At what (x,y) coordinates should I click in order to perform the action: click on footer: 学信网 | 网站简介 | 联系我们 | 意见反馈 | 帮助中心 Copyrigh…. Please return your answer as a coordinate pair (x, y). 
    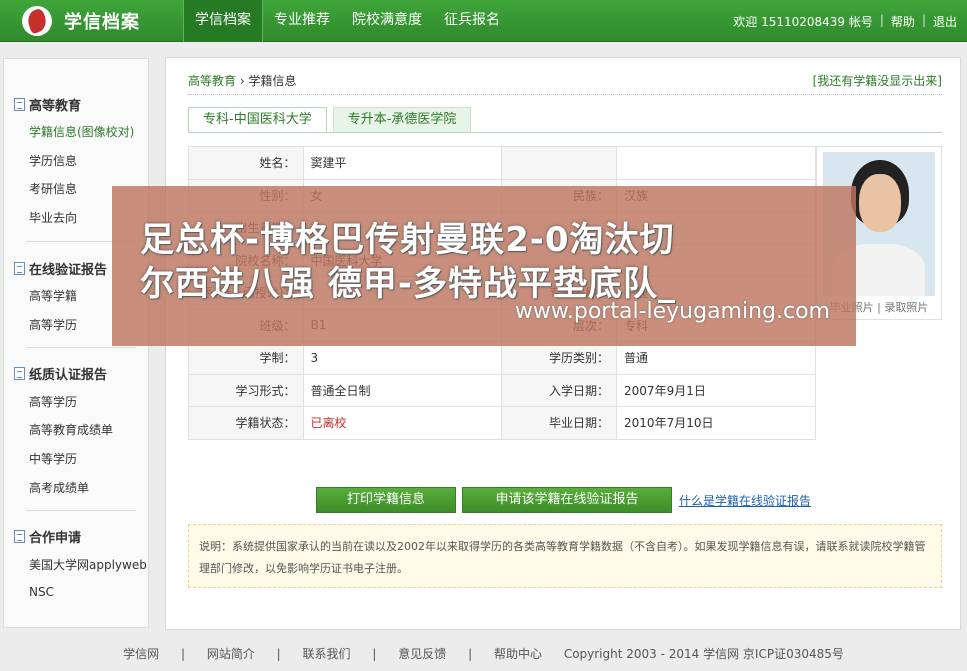
    Looking at the image, I should click on (483, 653).